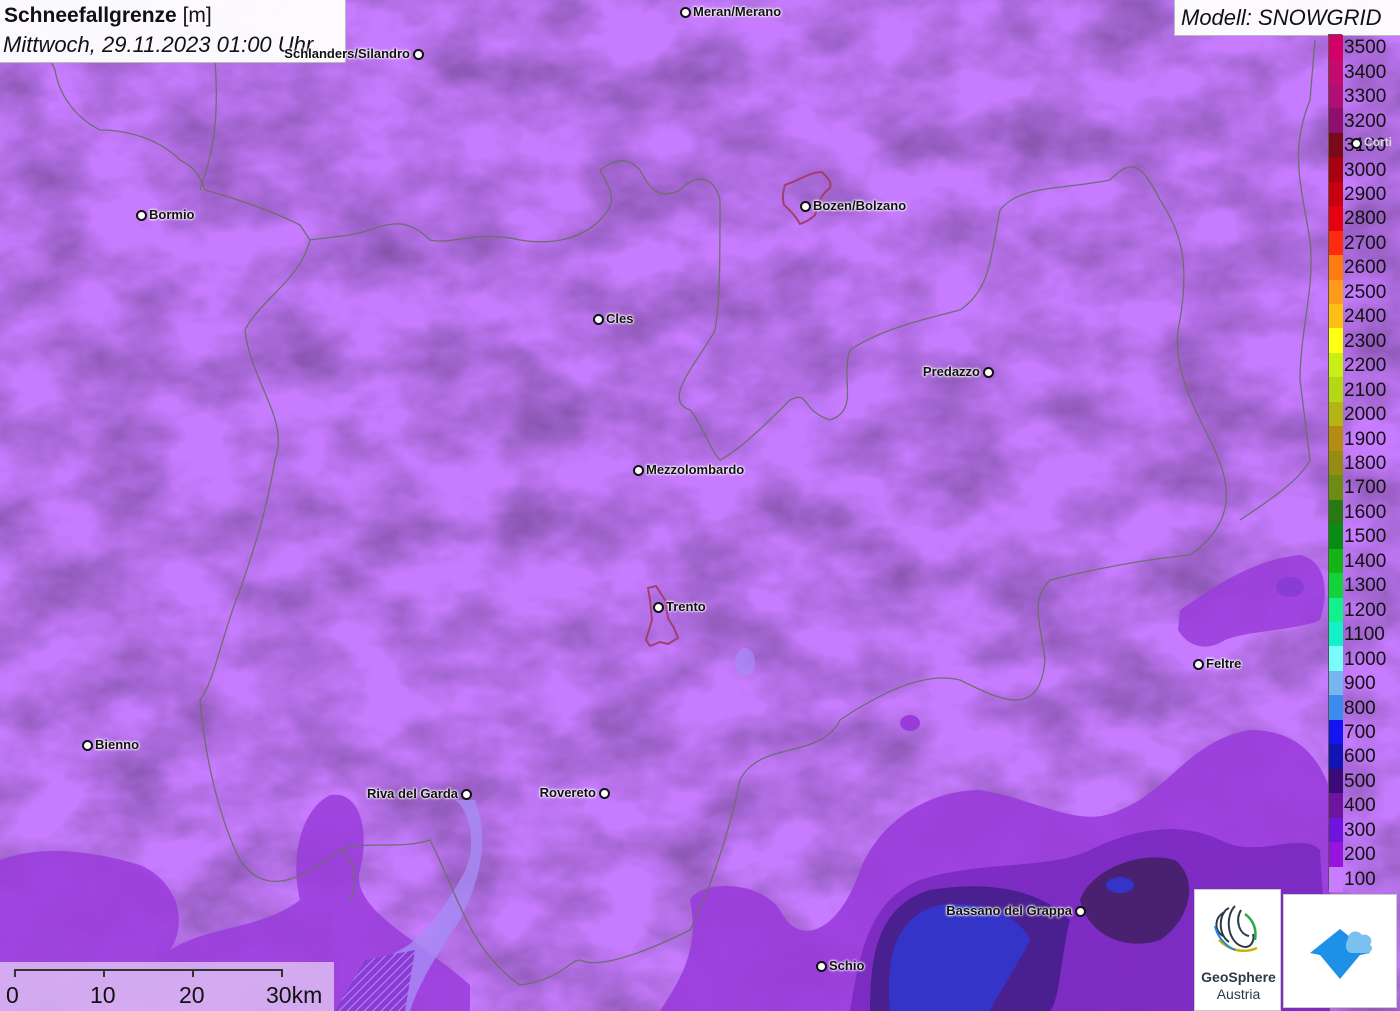  What do you see at coordinates (192, 995) in the screenshot?
I see `scale-label: 20` at bounding box center [192, 995].